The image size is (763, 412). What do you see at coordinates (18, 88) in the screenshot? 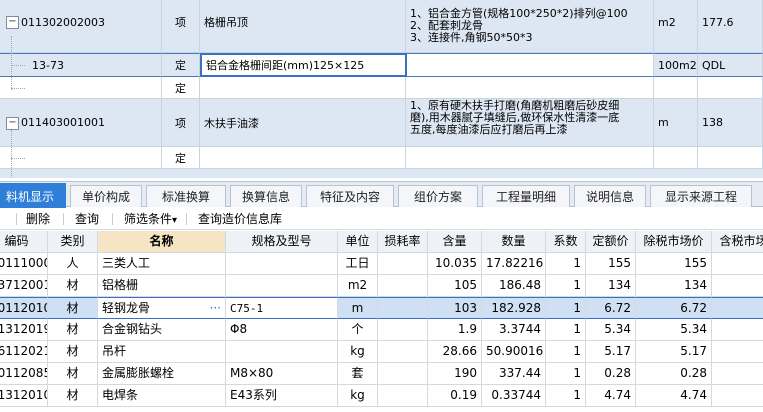
I see `tree-line` at bounding box center [18, 88].